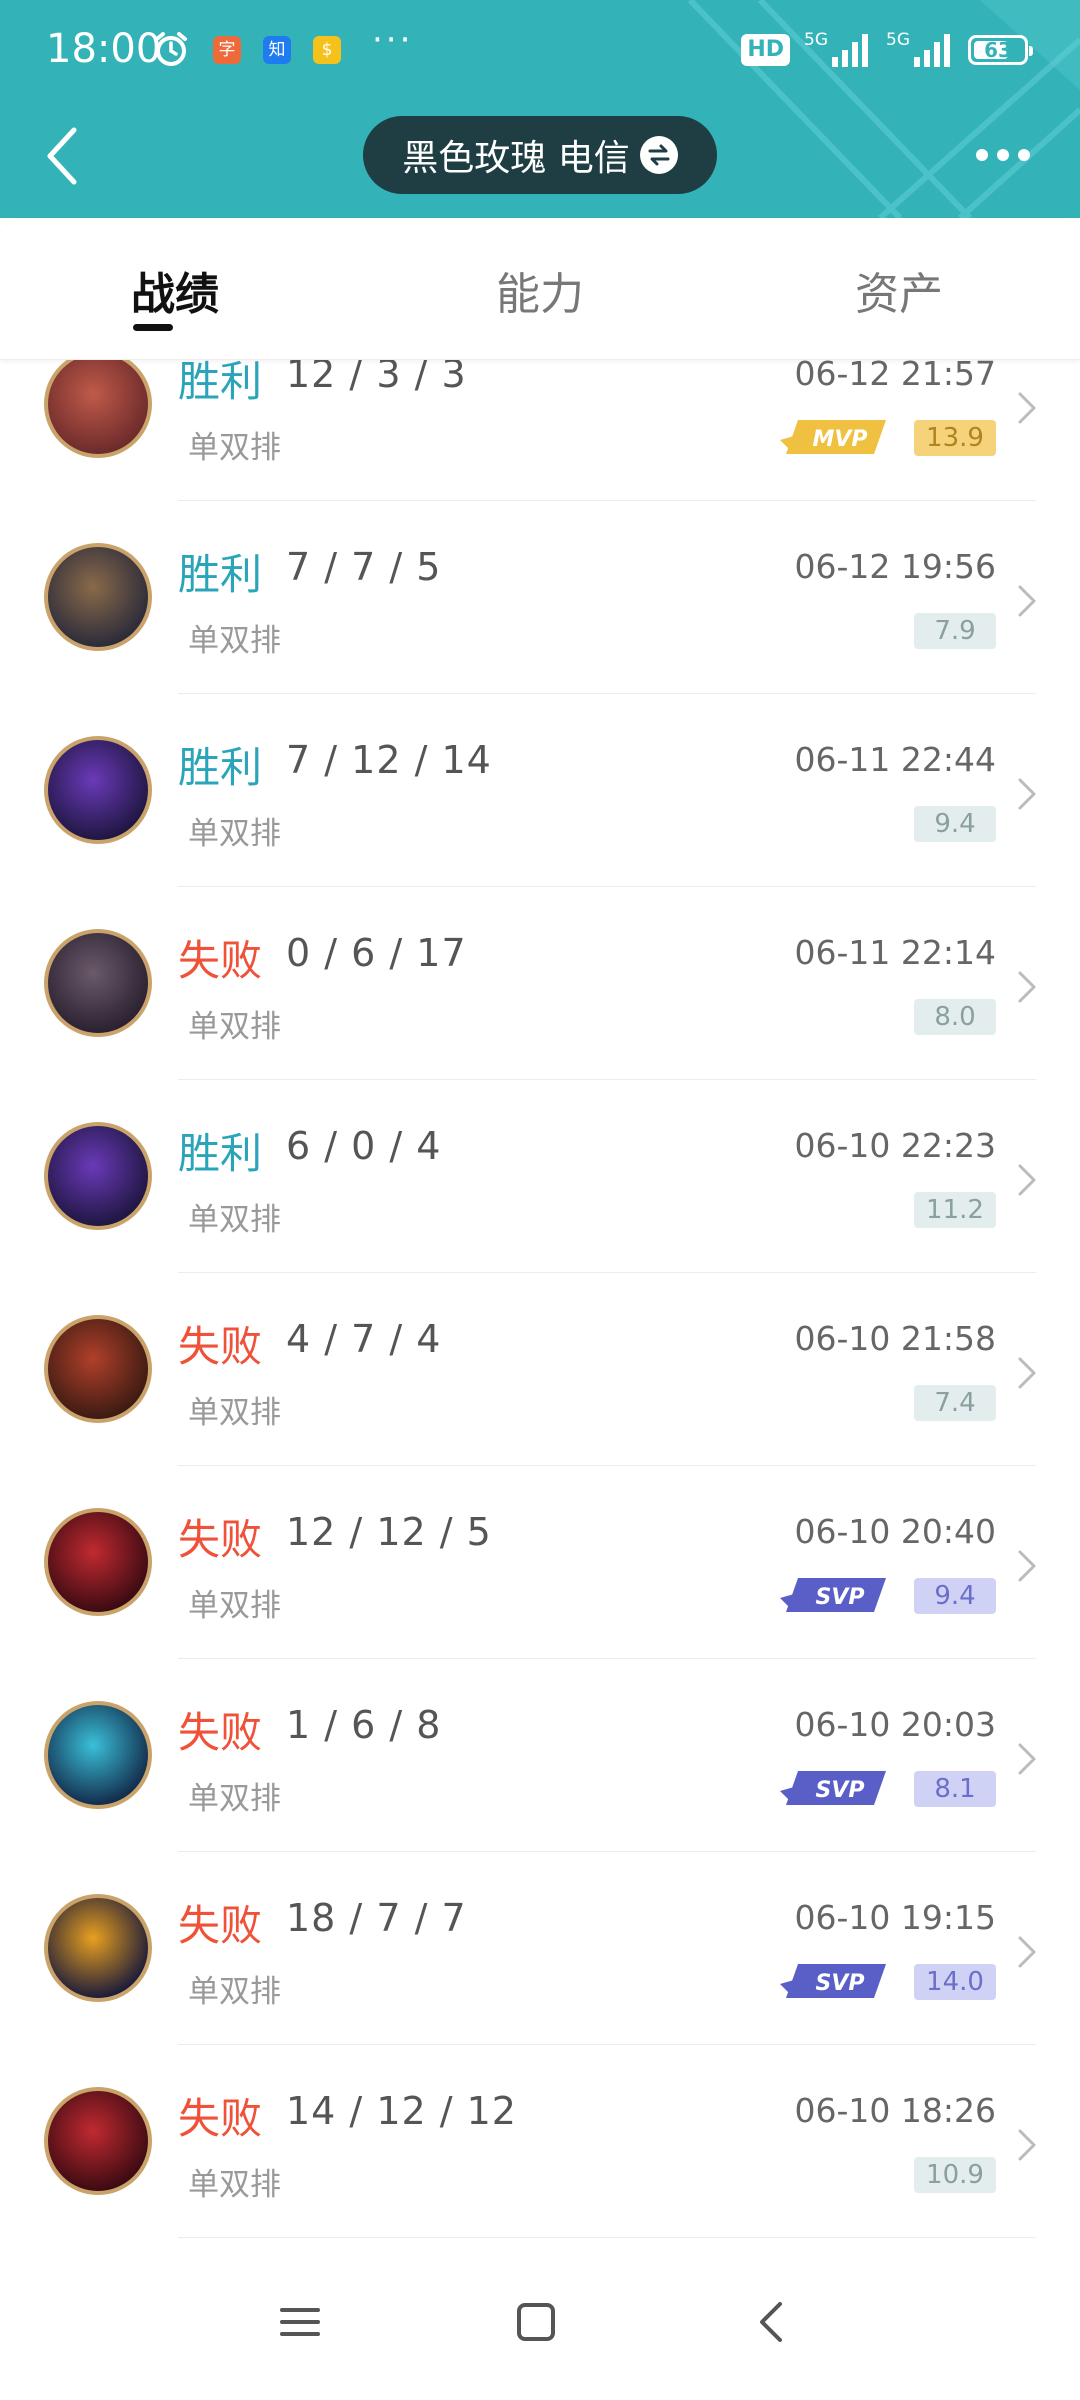 The width and height of the screenshot is (1080, 2400). What do you see at coordinates (376, 378) in the screenshot?
I see `kda-stats: 12 / 3 / 3` at bounding box center [376, 378].